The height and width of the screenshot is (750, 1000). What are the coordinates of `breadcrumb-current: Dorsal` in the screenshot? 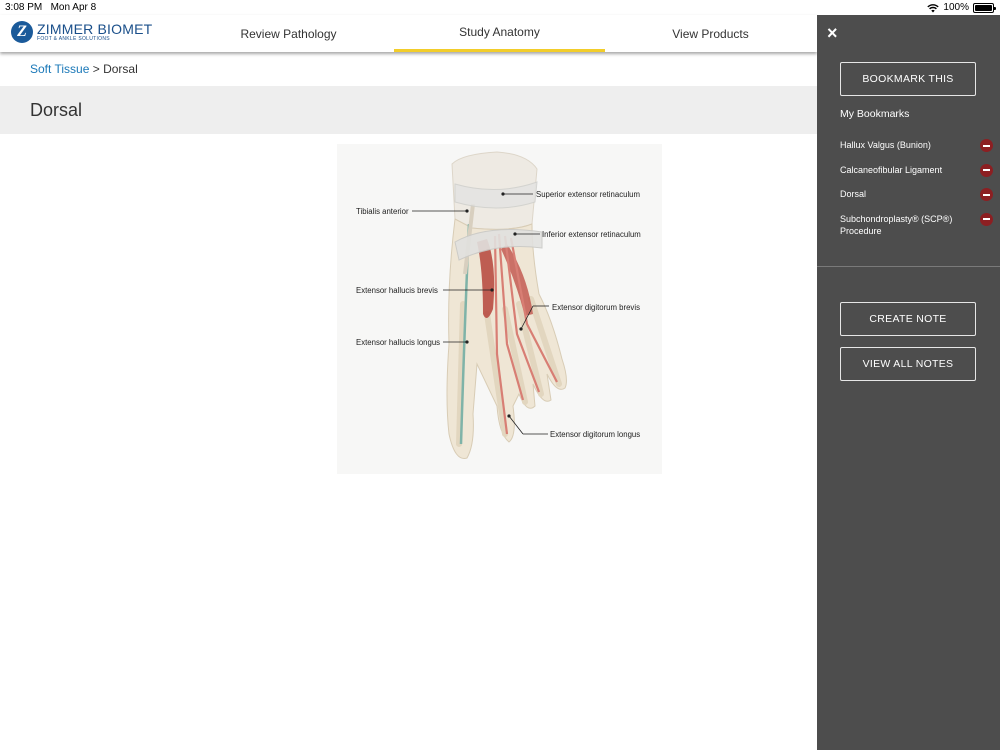 It's located at (120, 69).